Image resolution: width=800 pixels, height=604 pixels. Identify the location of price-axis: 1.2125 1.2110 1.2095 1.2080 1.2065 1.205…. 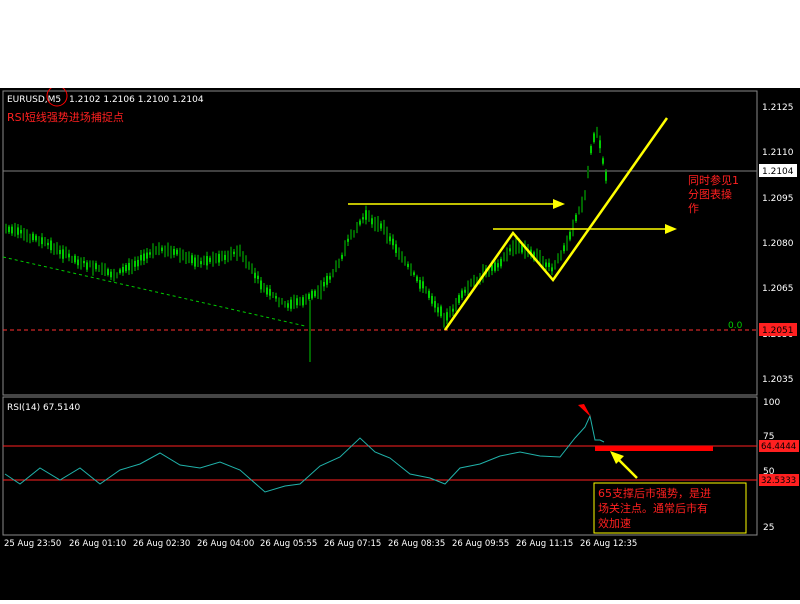
(778, 244).